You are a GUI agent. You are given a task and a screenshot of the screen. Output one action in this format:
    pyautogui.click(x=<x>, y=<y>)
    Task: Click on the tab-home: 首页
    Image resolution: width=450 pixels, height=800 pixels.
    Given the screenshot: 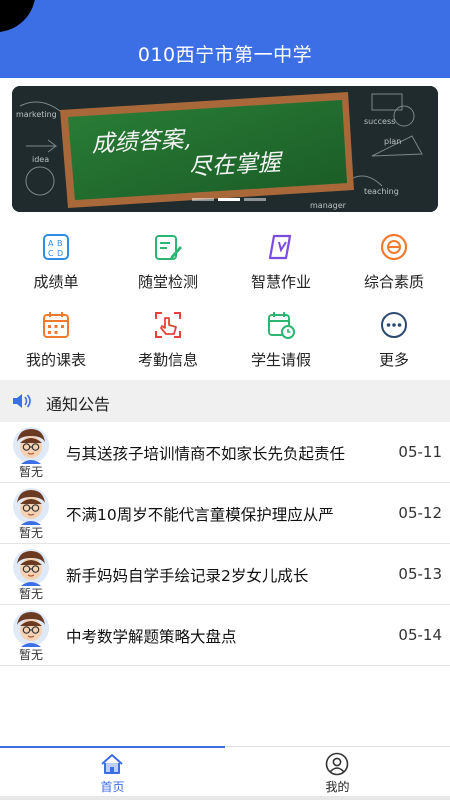 What is the action you would take?
    pyautogui.click(x=112, y=773)
    